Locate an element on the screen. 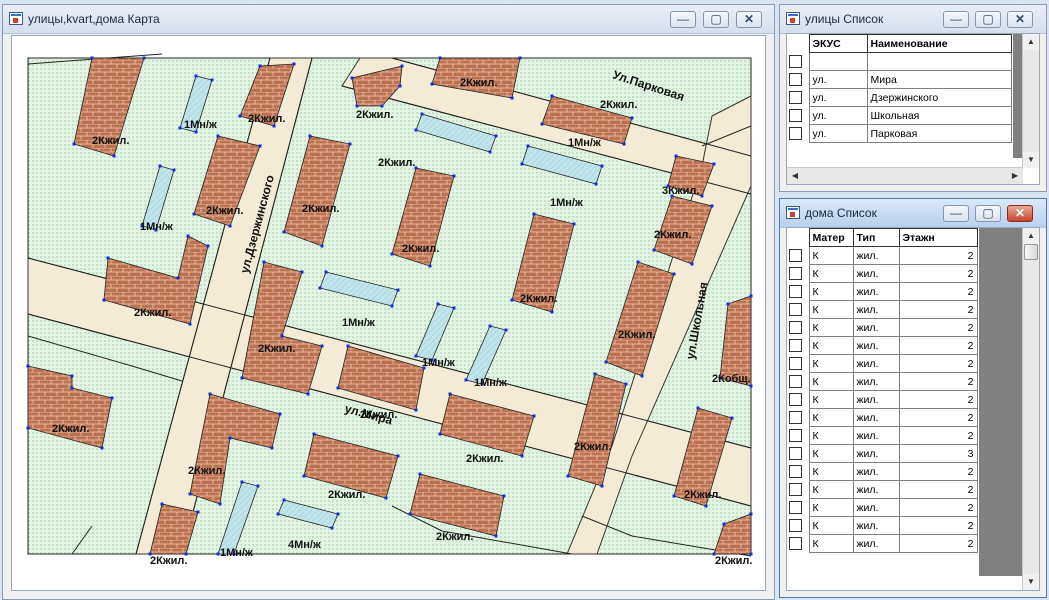 This screenshot has width=1049, height=600. scroll-thumb is located at coordinates (1031, 252).